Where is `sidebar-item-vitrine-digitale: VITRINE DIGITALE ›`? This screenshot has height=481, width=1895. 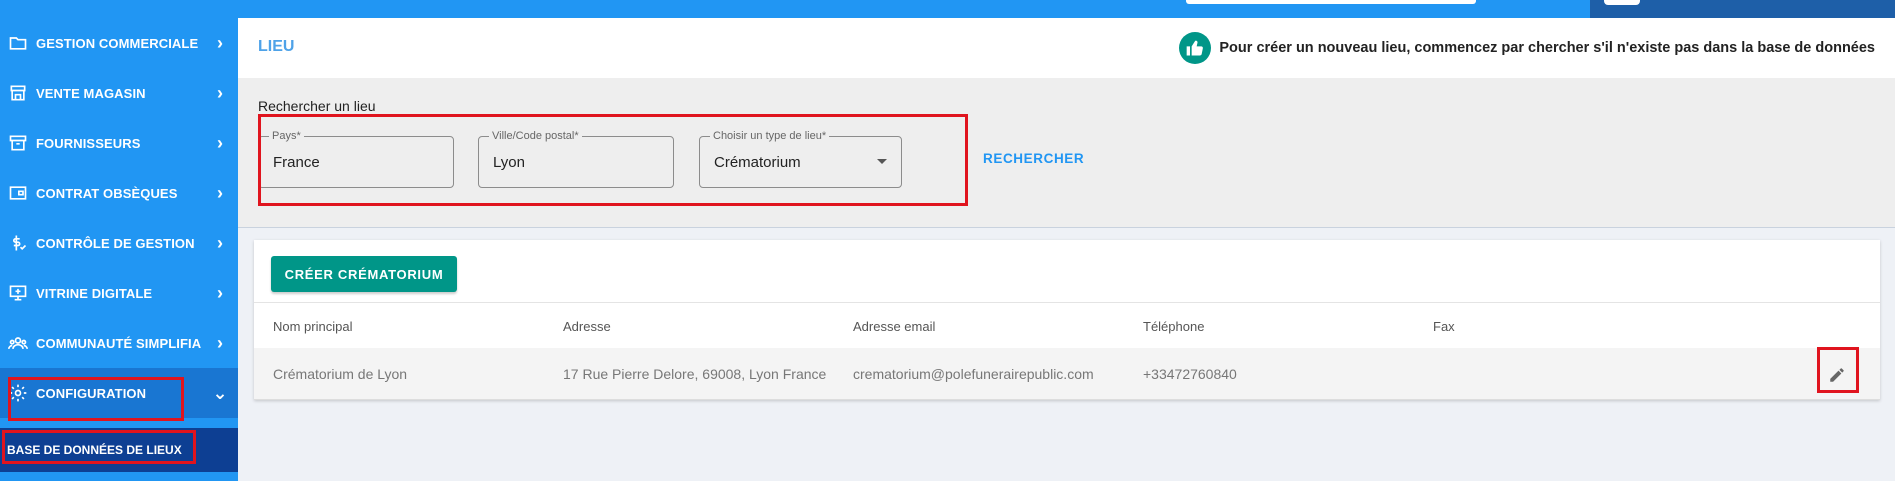 sidebar-item-vitrine-digitale: VITRINE DIGITALE › is located at coordinates (119, 293).